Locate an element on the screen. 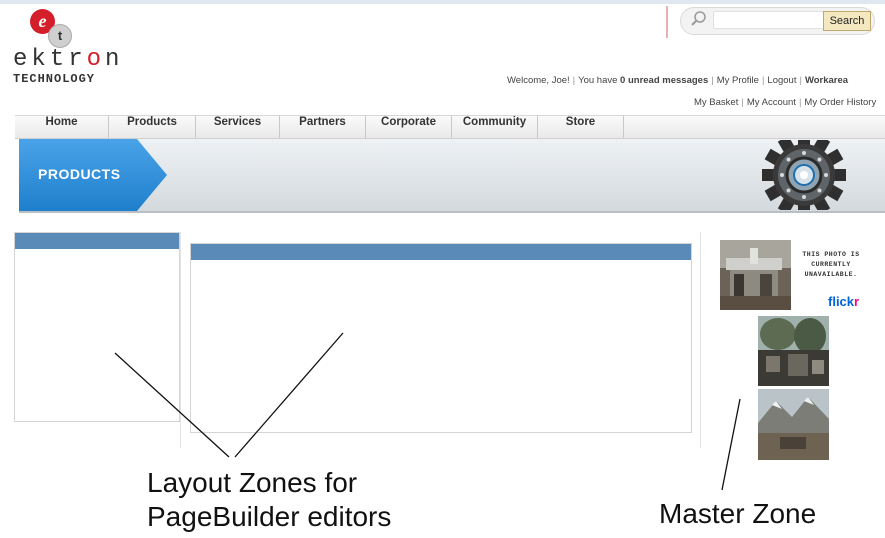  flickr-logo-part: flick is located at coordinates (841, 301).